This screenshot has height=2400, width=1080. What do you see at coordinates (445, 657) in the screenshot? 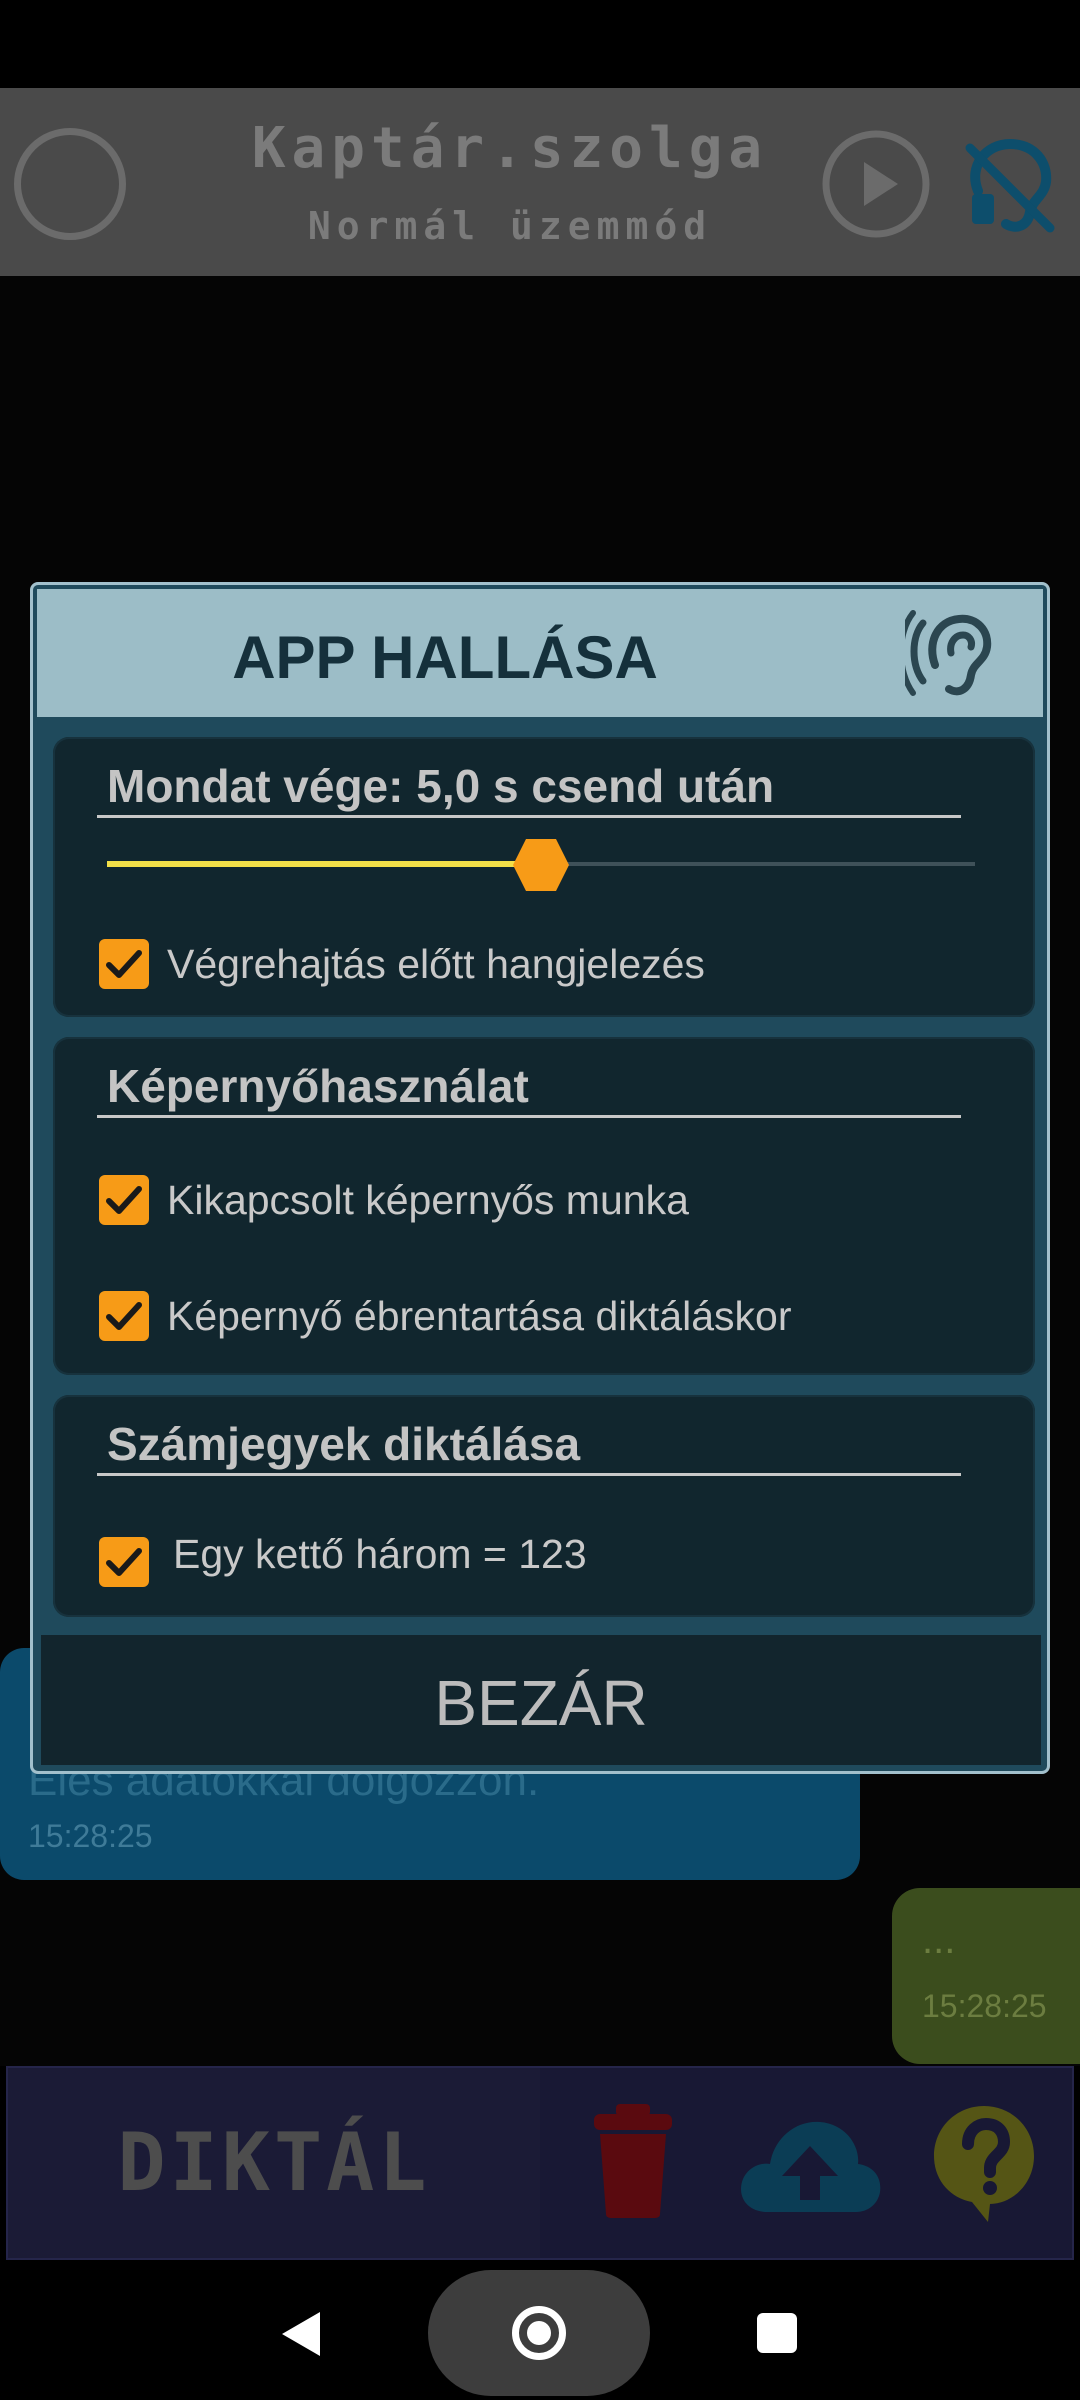
I see `dialog-title: APP HALLÁSA` at bounding box center [445, 657].